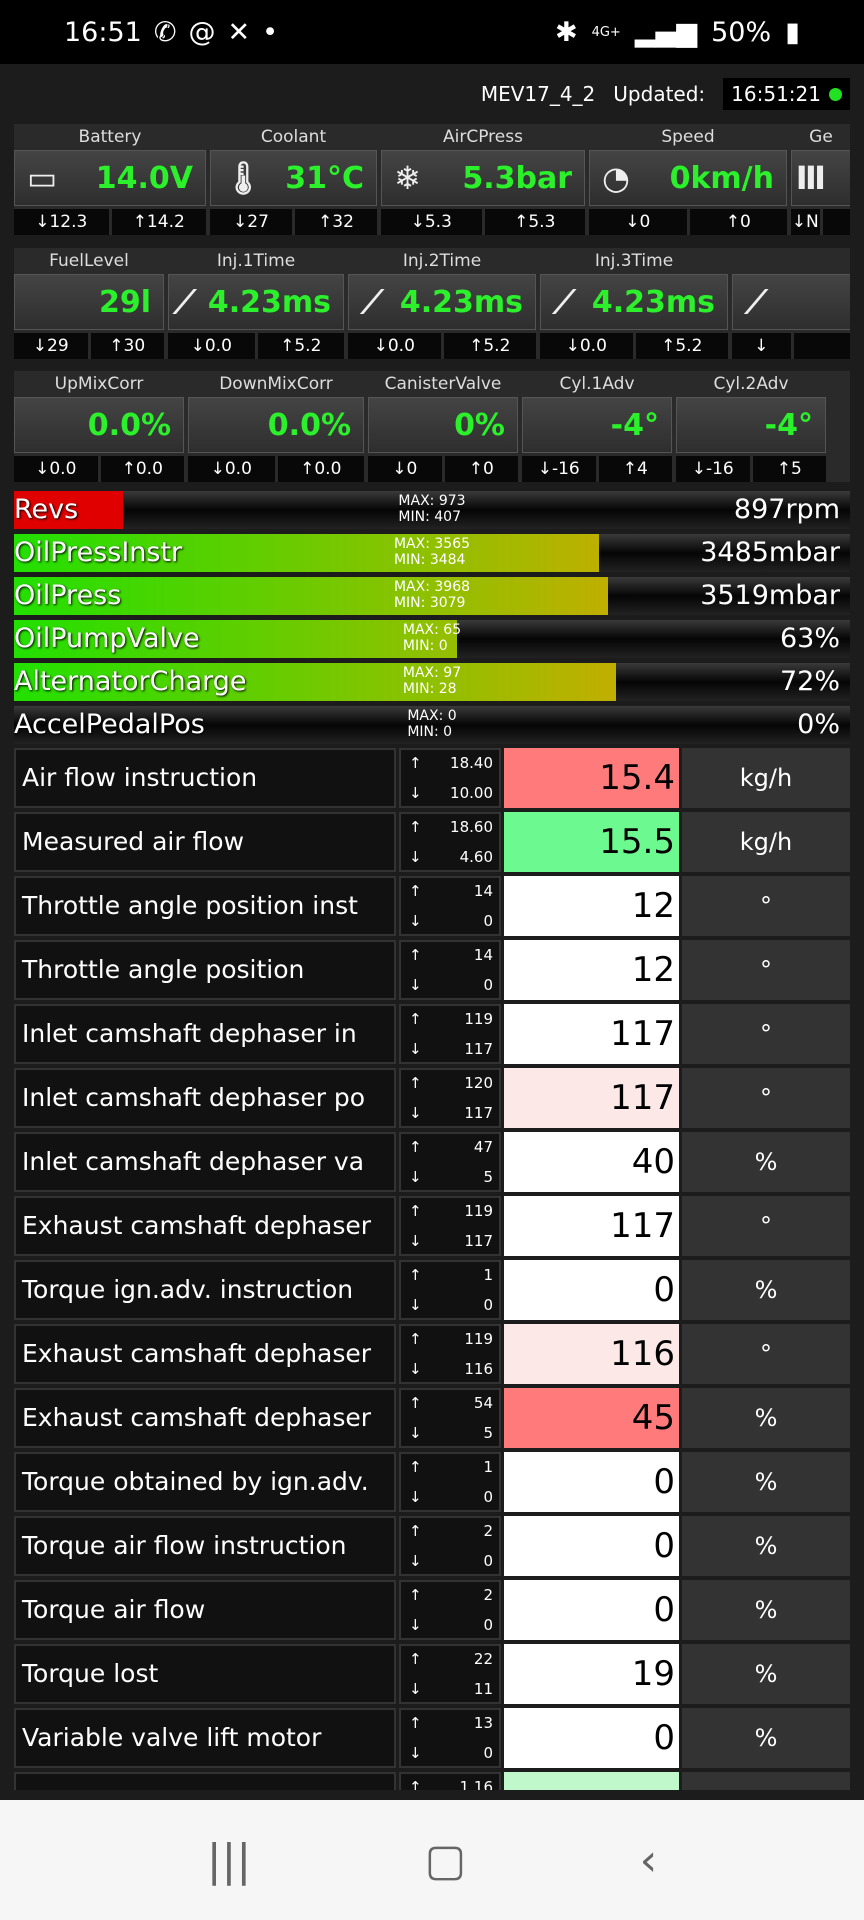 The width and height of the screenshot is (864, 1920). Describe the element at coordinates (129, 425) in the screenshot. I see `gauge-value: 0.0%` at that location.